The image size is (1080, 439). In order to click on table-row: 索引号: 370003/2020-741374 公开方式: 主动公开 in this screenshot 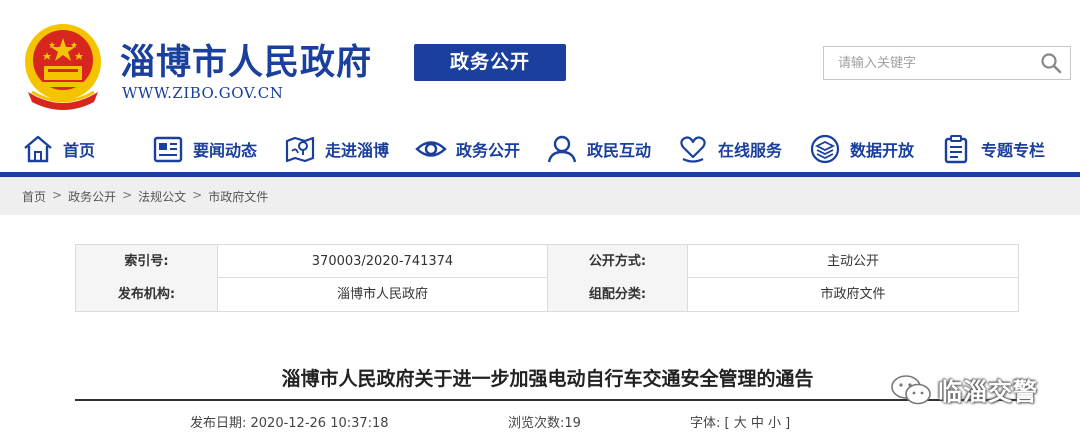, I will do `click(547, 261)`.